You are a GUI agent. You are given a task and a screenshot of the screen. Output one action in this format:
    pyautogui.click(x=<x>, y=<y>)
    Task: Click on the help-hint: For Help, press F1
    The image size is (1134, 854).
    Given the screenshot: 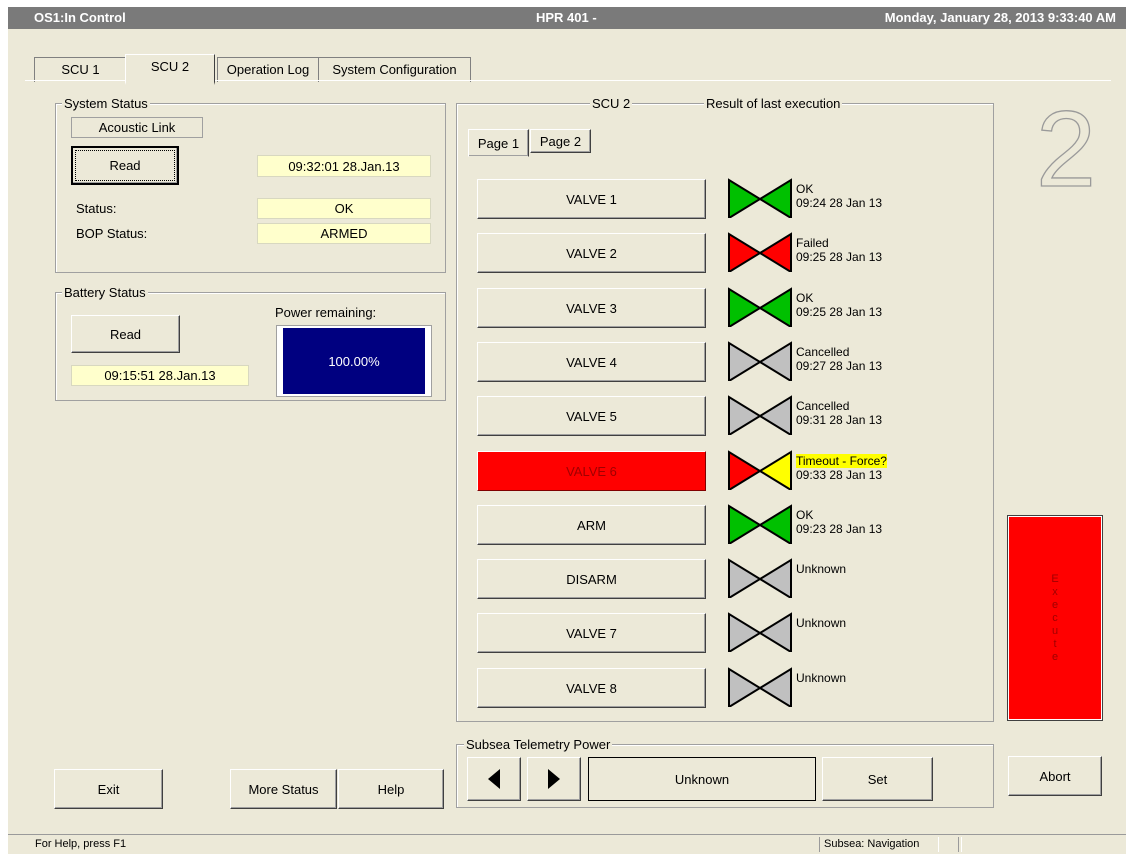 What is the action you would take?
    pyautogui.click(x=81, y=844)
    